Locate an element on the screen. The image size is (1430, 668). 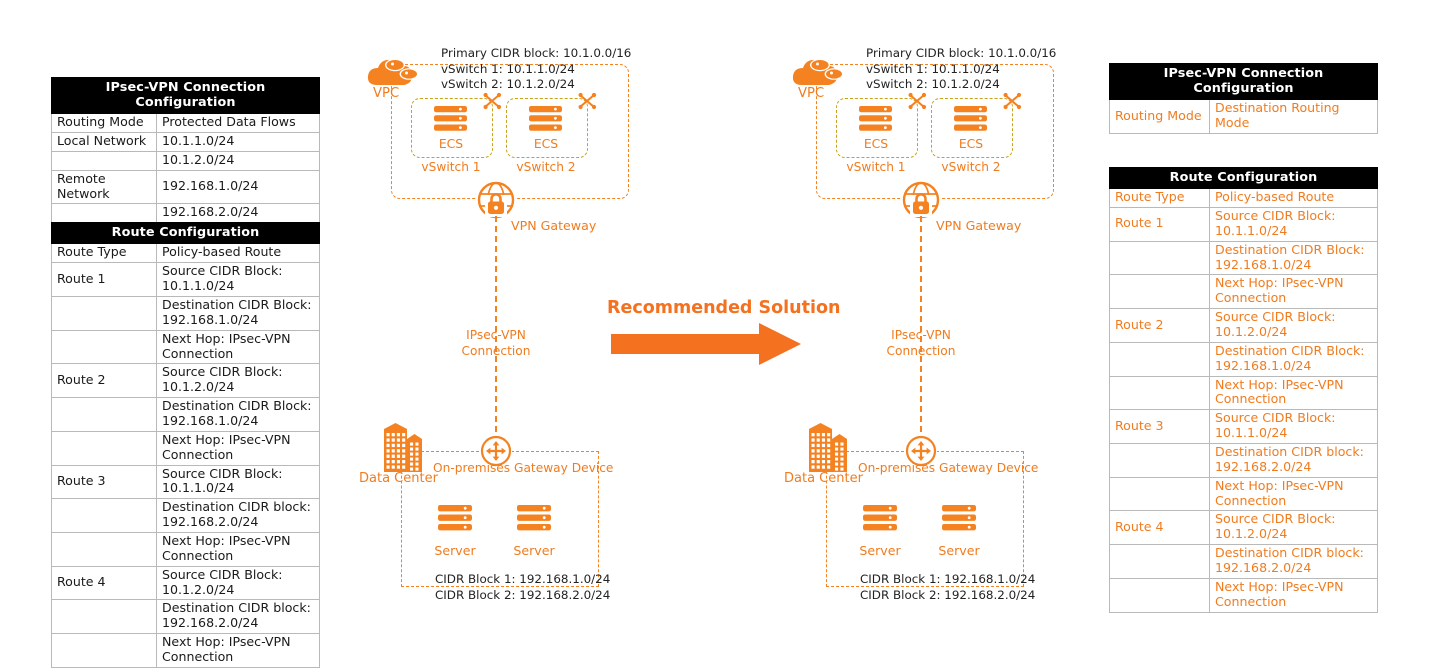
row-key: Route 2 is located at coordinates (1159, 325).